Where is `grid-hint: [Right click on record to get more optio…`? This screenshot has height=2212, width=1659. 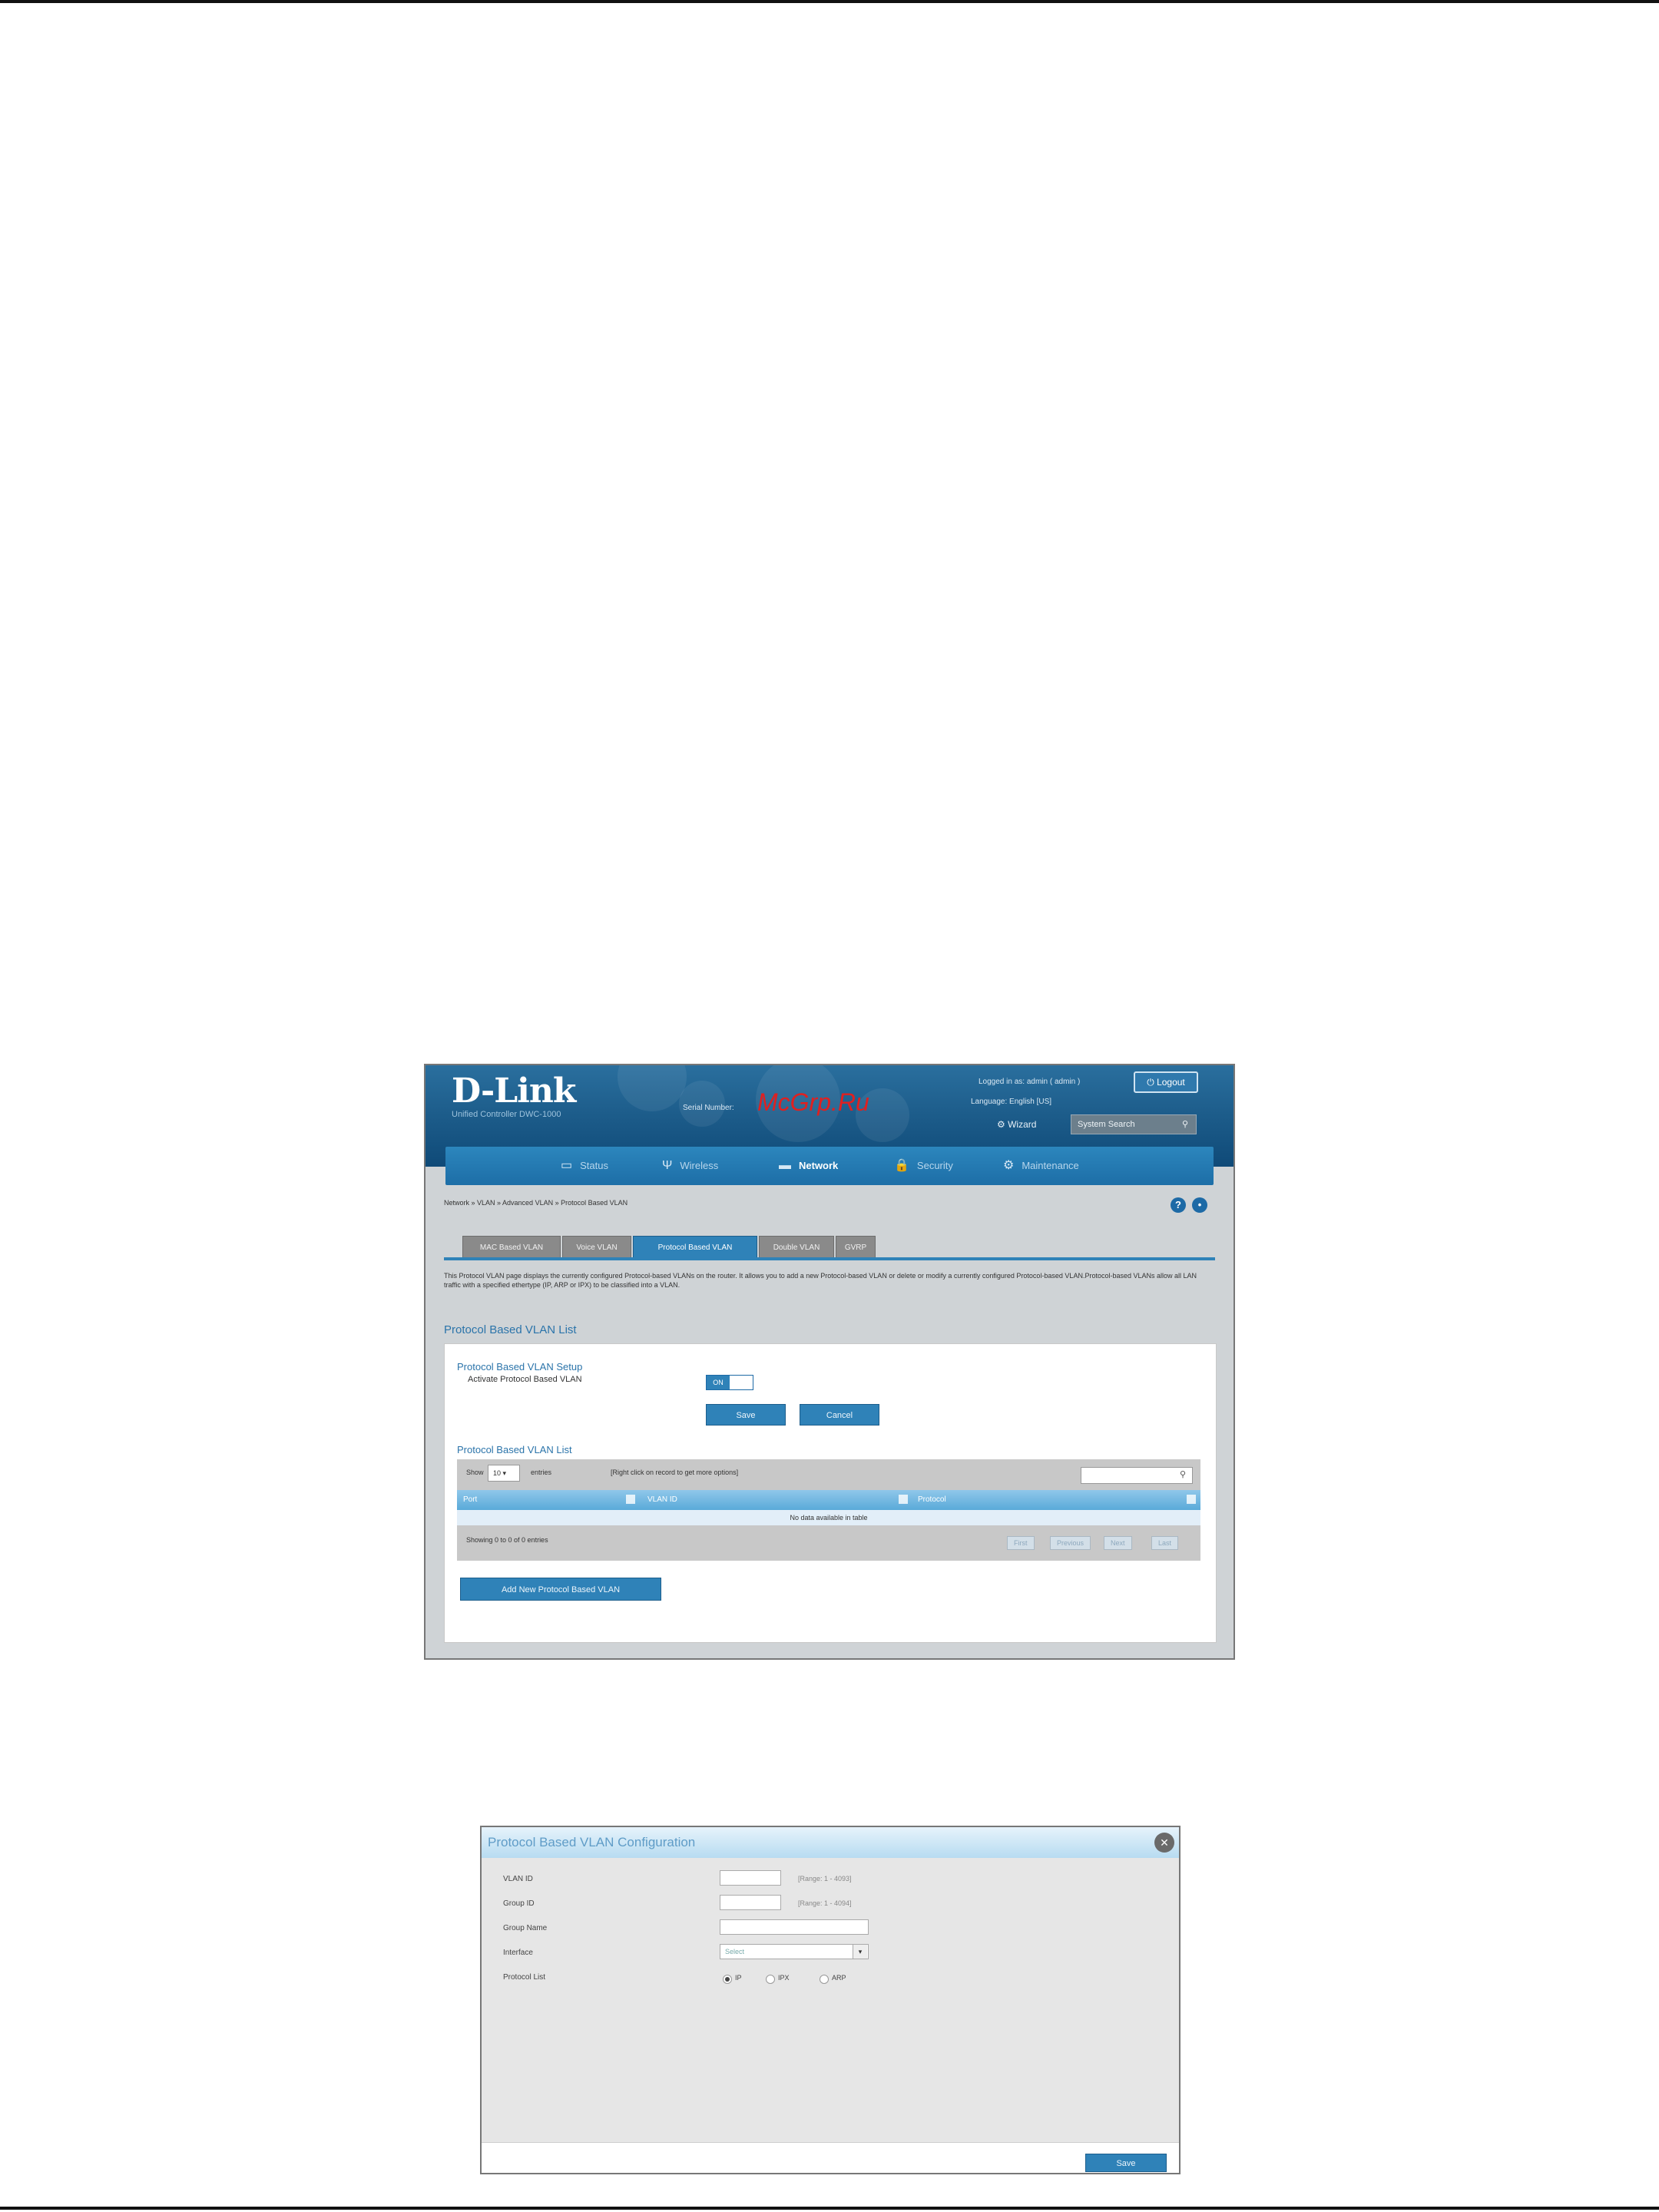
grid-hint: [Right click on record to get more optio… is located at coordinates (675, 1473).